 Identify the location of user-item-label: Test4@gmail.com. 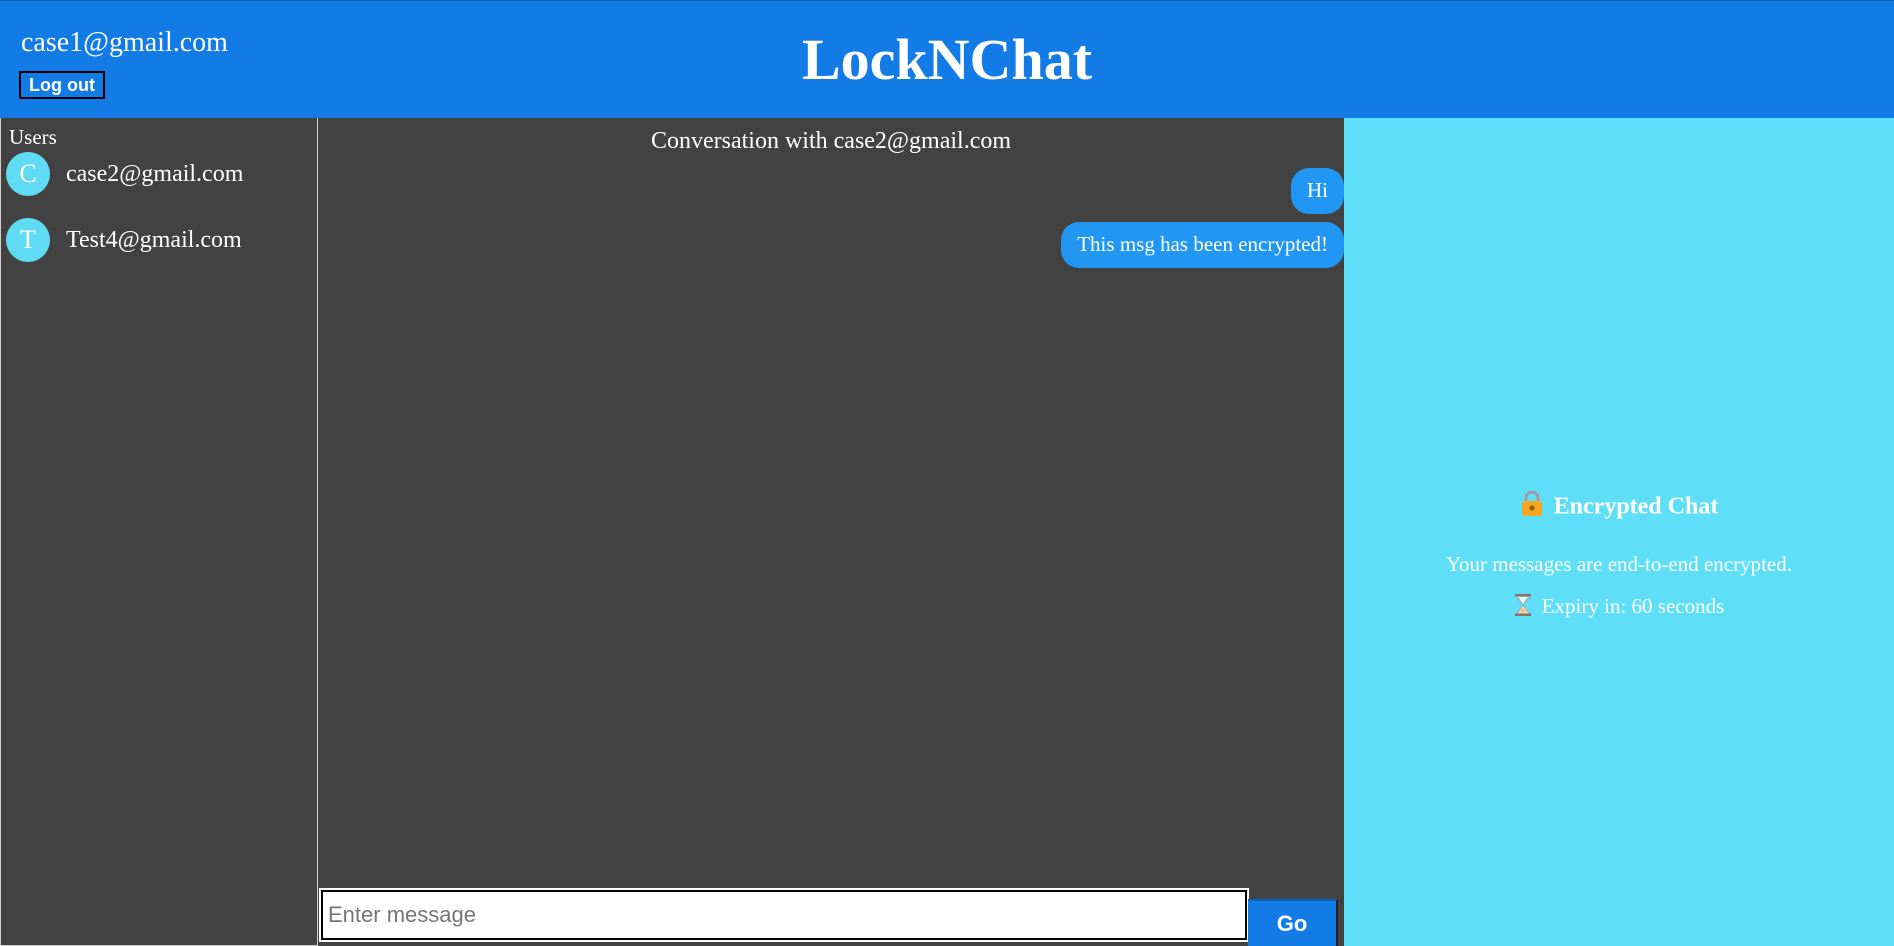
(154, 240).